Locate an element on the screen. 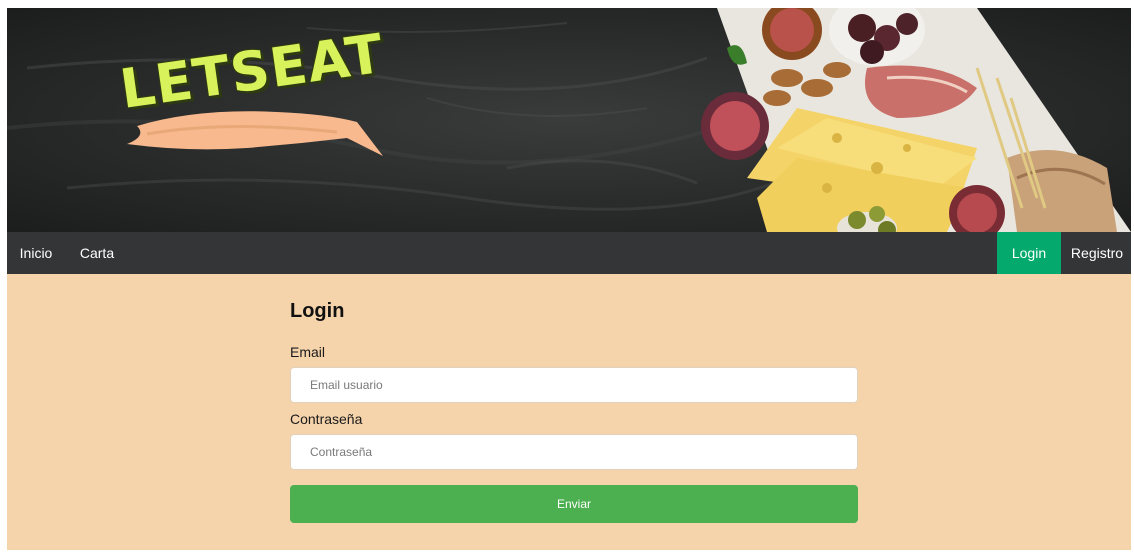  nav-login-link: Login is located at coordinates (1029, 253).